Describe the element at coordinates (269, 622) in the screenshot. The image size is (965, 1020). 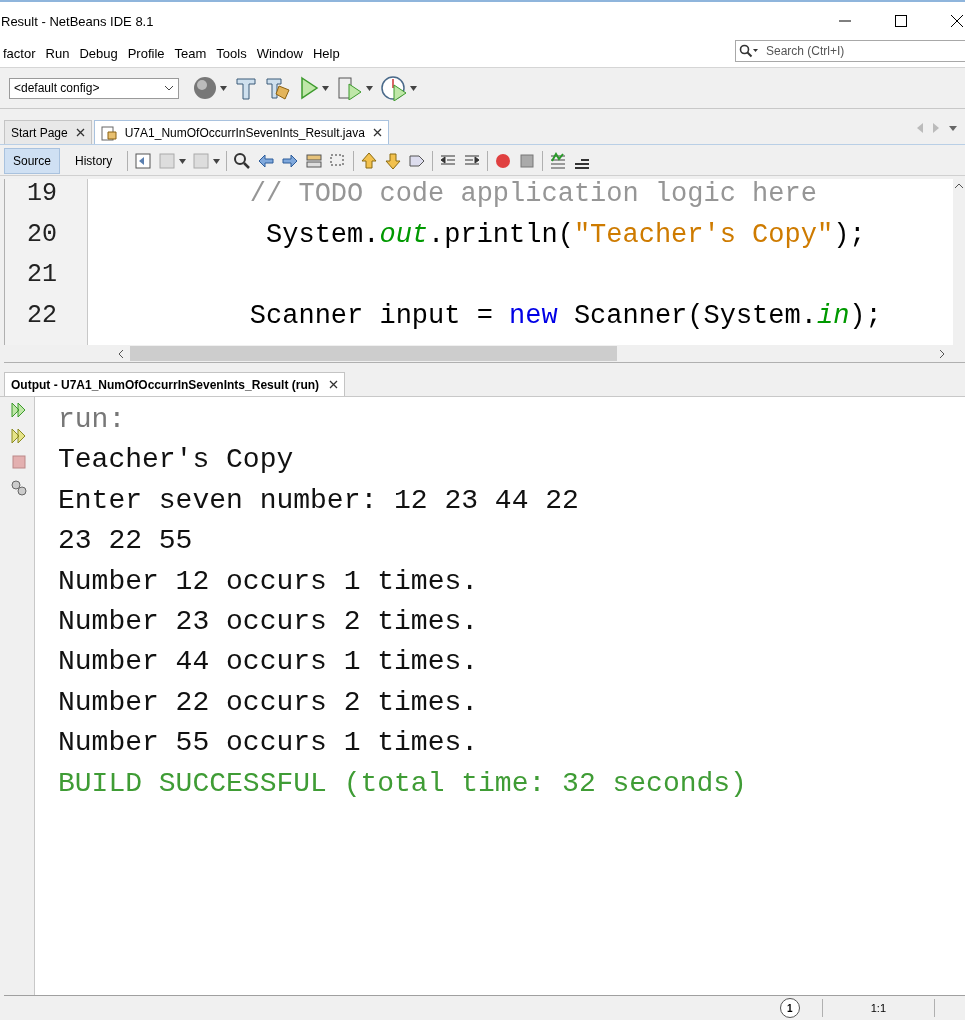
I see `output-line: Number 23 occurs 2 times.` at that location.